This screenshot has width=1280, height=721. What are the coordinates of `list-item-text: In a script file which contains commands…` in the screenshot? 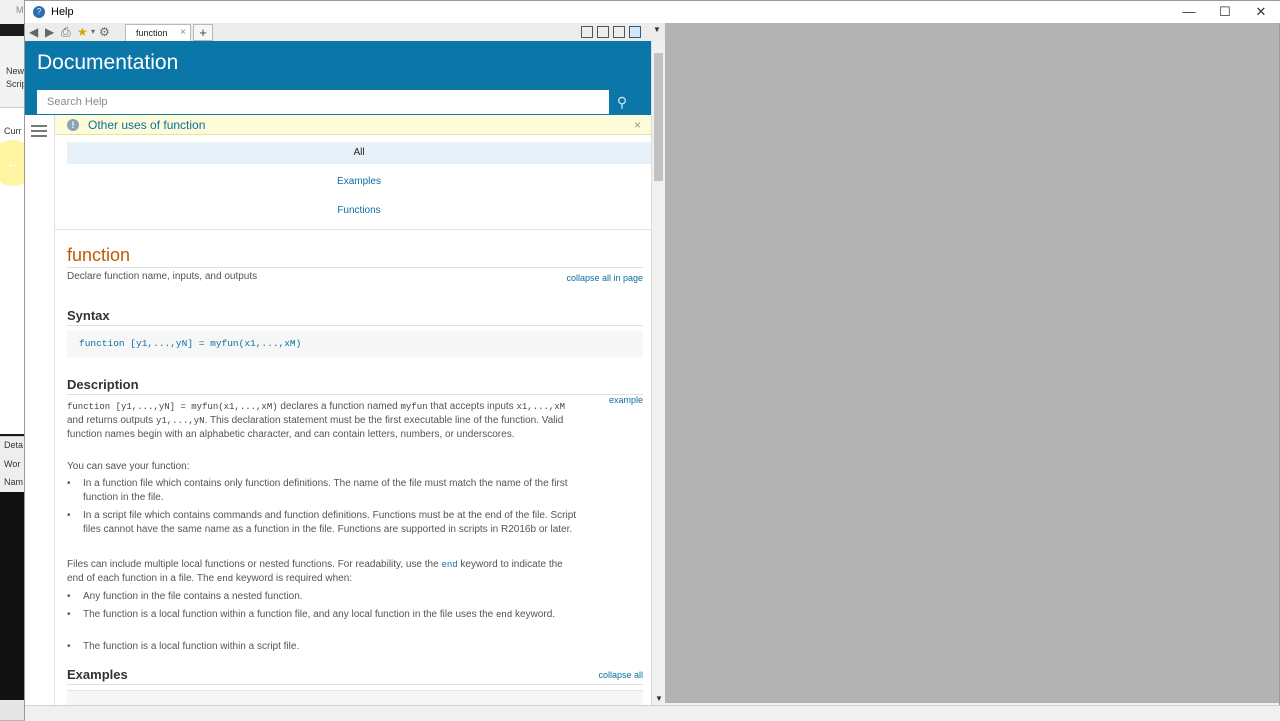 It's located at (330, 522).